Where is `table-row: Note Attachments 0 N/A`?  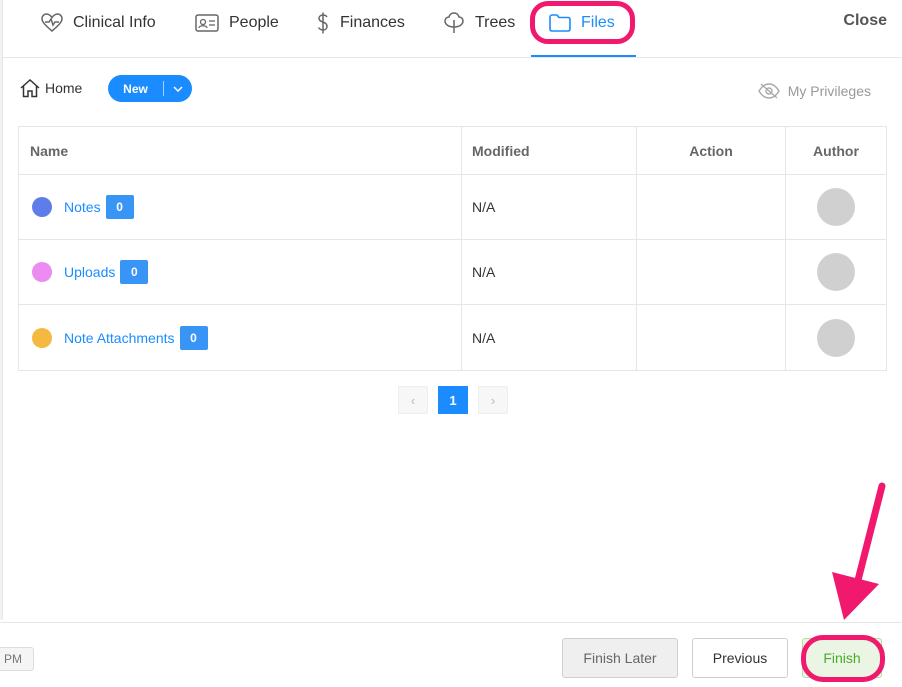
table-row: Note Attachments 0 N/A is located at coordinates (452, 337).